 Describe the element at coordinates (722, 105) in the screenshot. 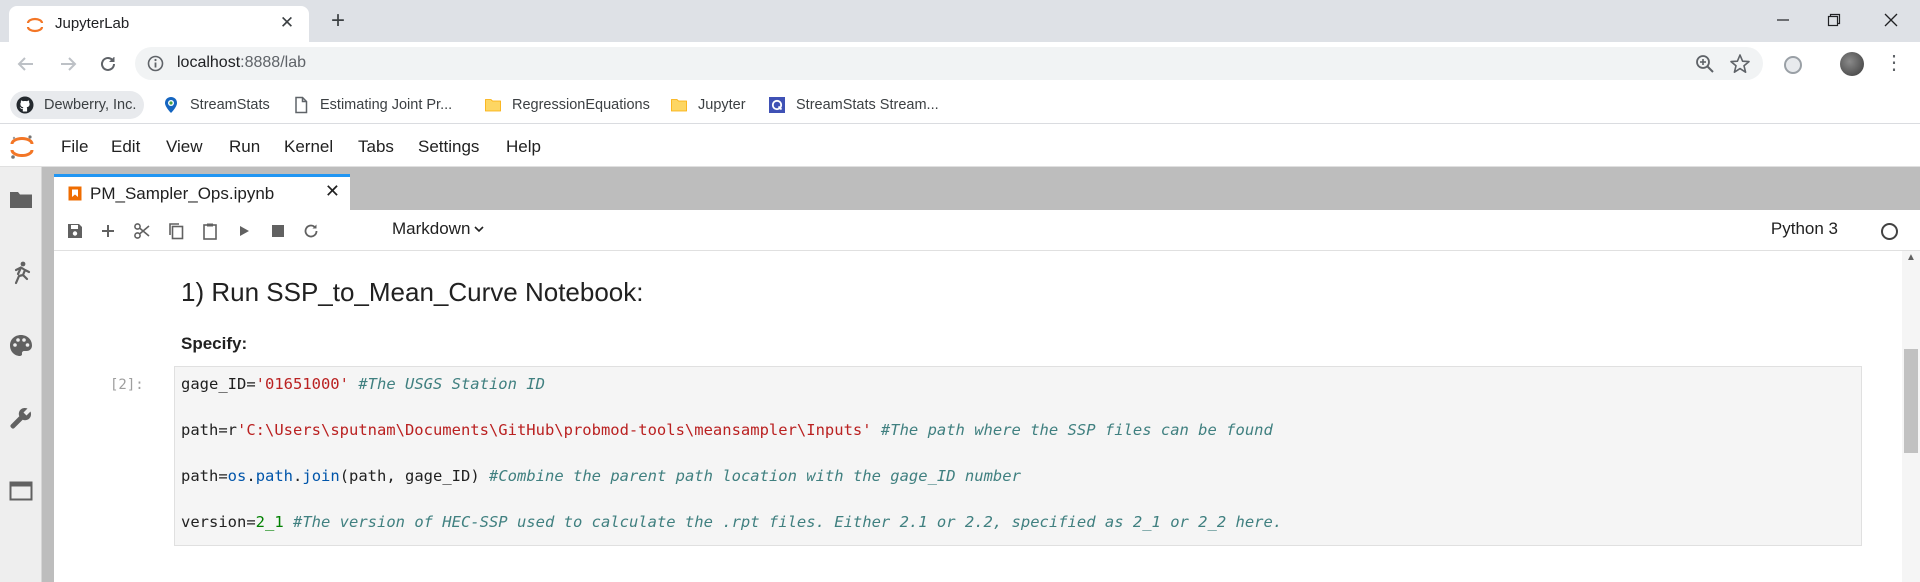

I see `bookmark-label: Jupyter` at that location.